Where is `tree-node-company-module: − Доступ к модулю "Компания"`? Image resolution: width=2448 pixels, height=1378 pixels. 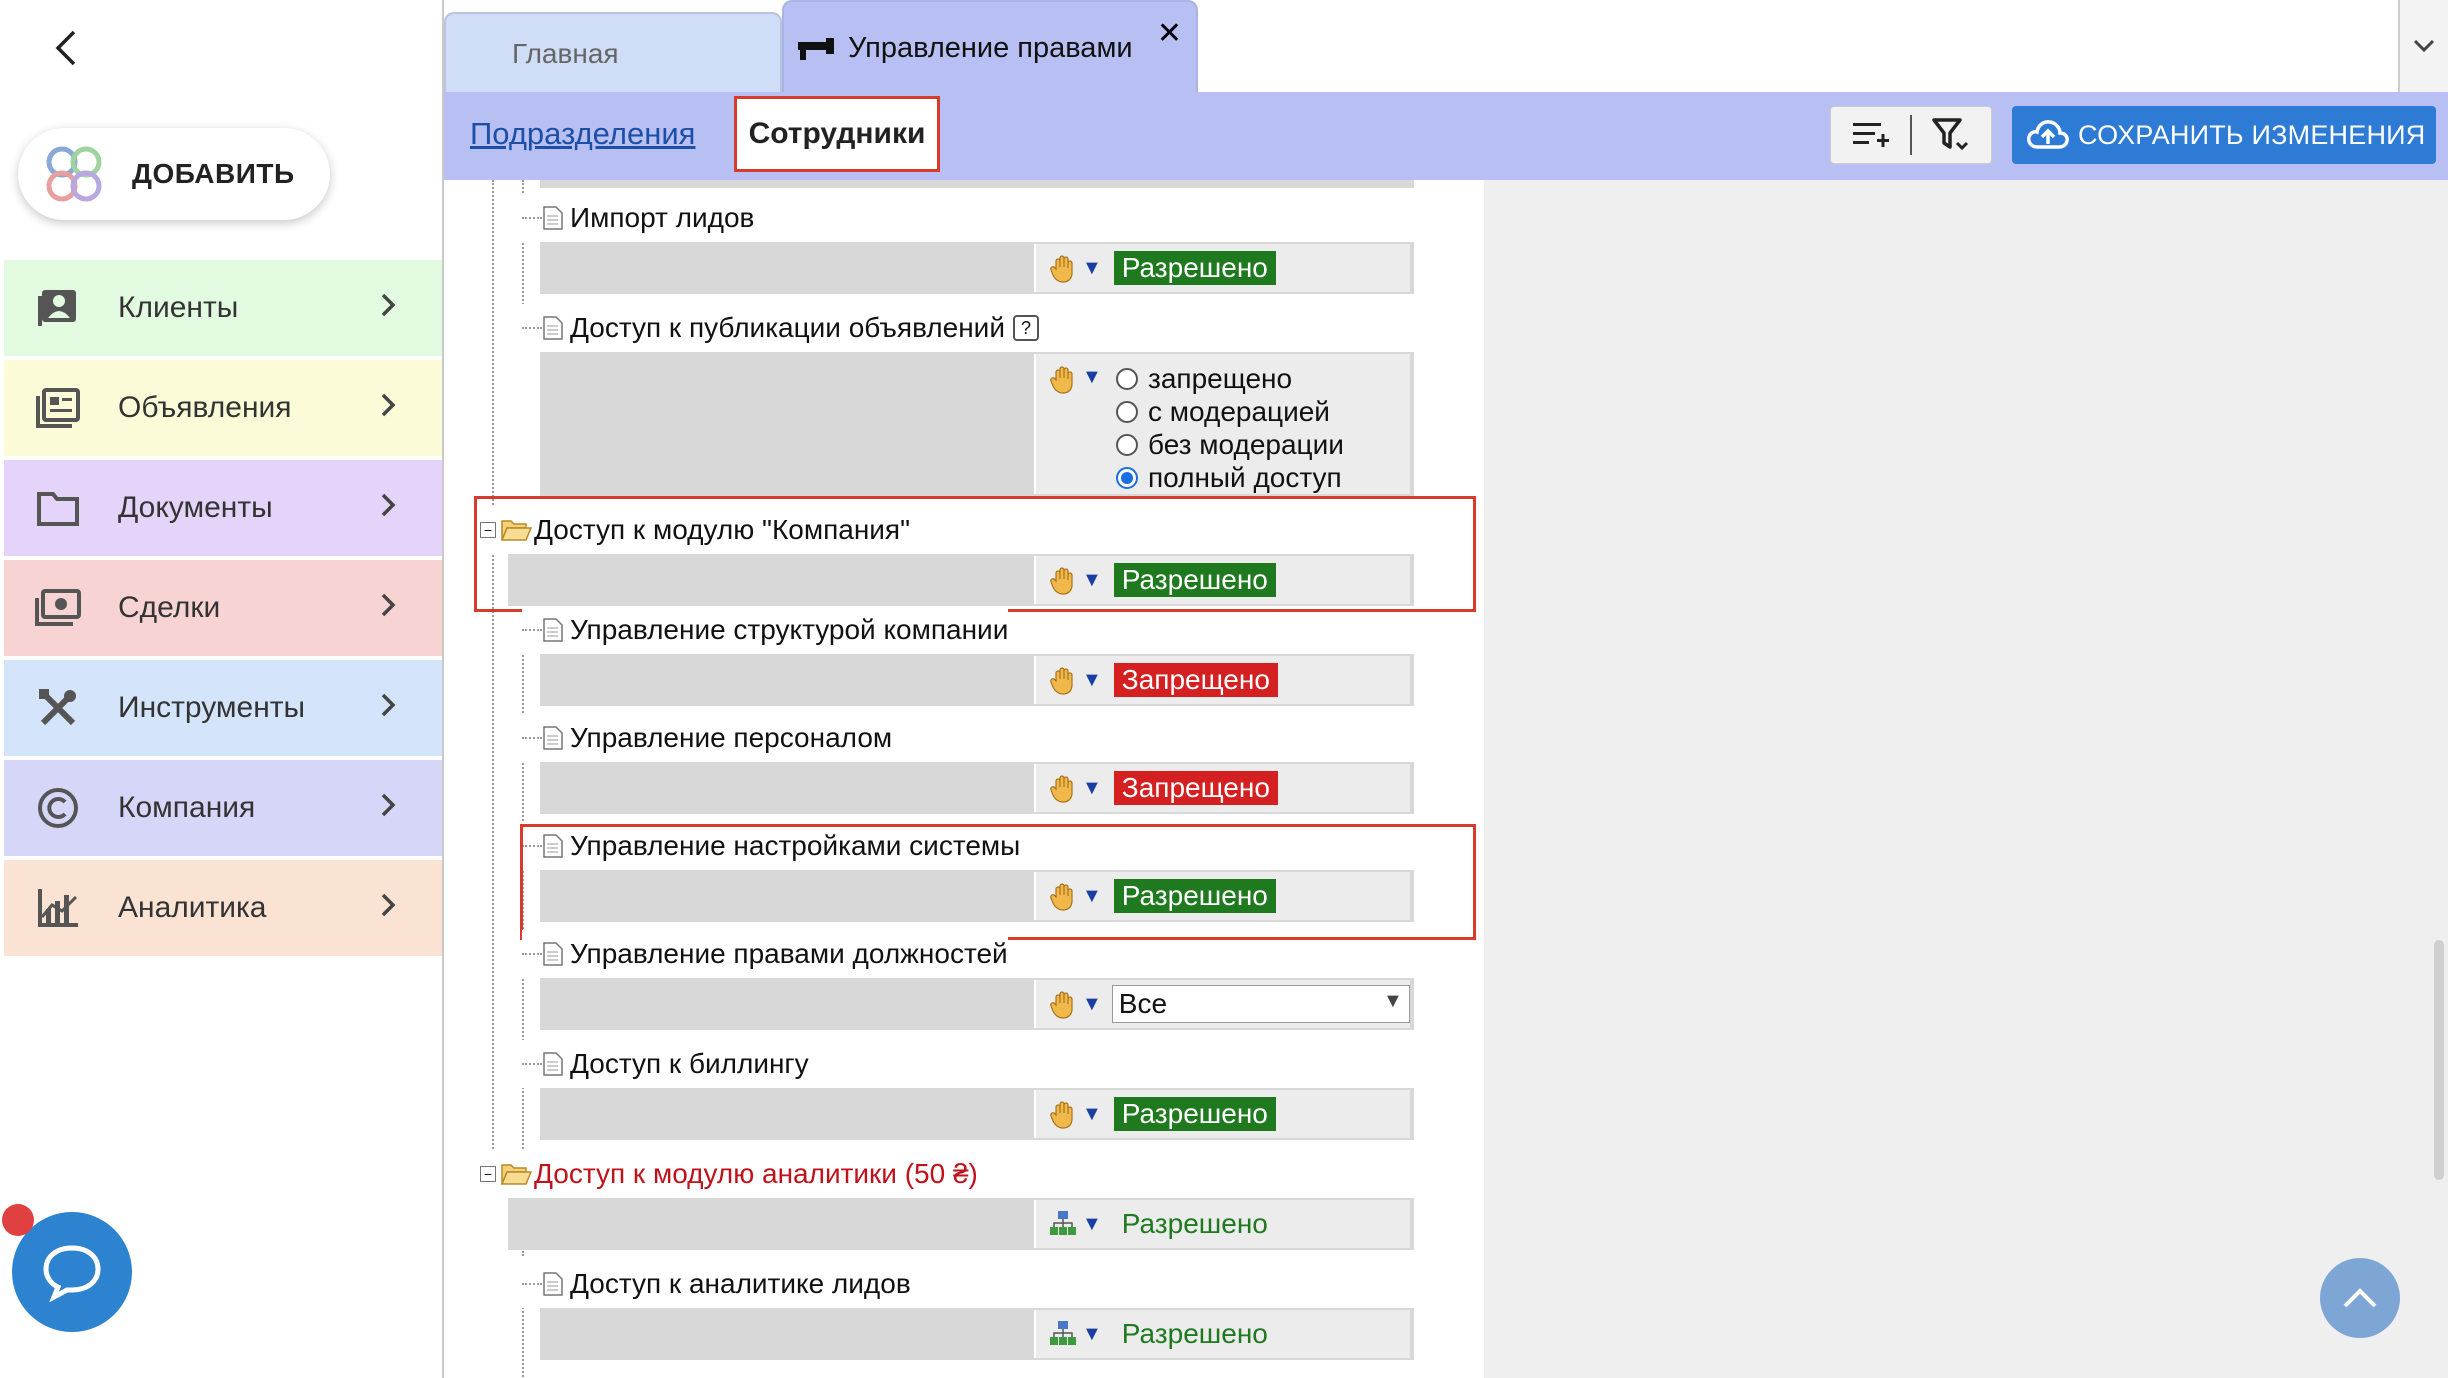
tree-node-company-module: − Доступ к модулю "Компания" is located at coordinates (695, 530).